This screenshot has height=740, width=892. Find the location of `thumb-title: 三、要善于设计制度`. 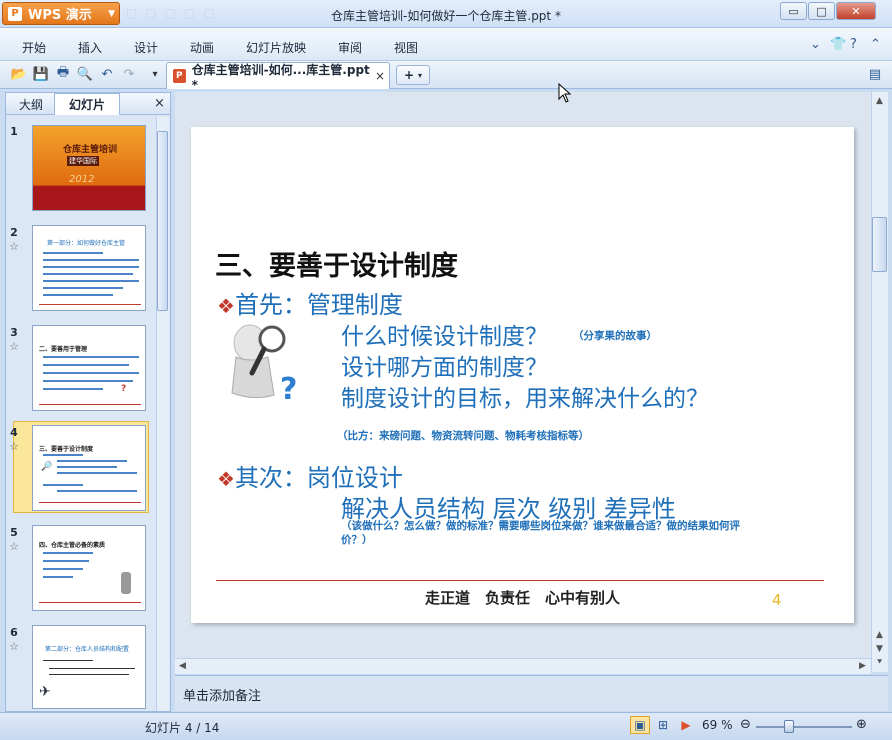

thumb-title: 三、要善于设计制度 is located at coordinates (66, 449).